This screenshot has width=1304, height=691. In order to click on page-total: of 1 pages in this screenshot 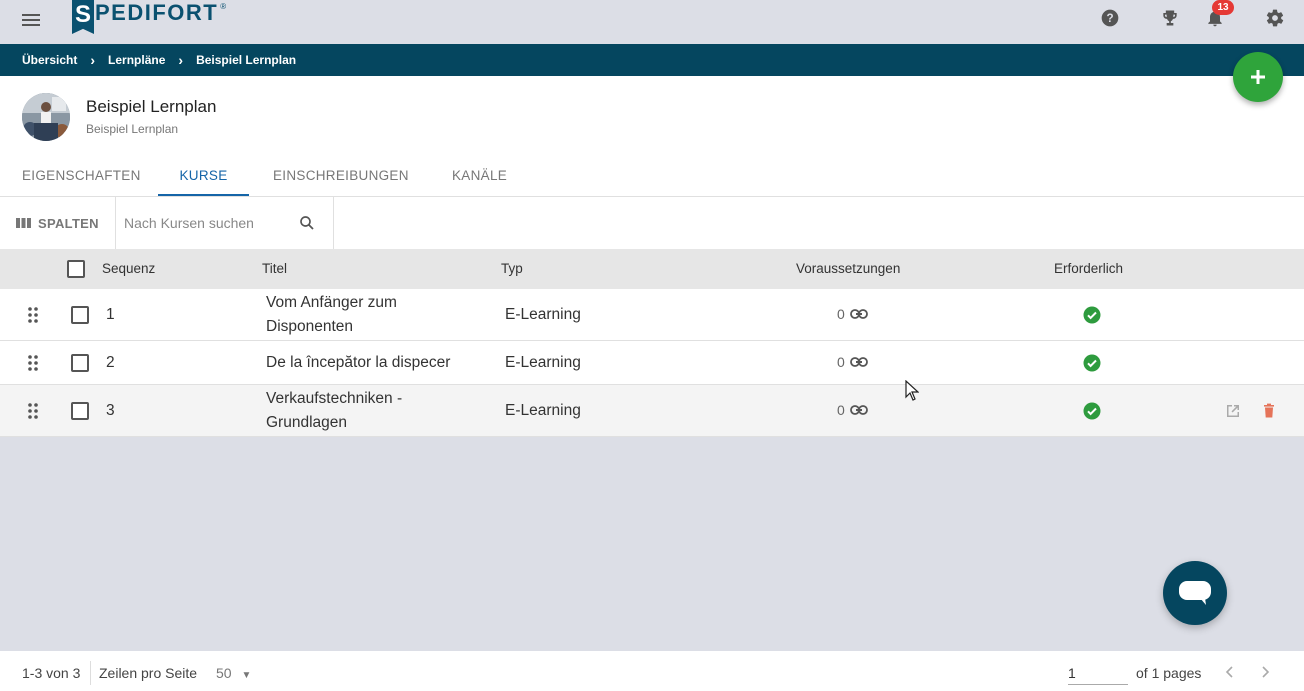, I will do `click(1169, 673)`.